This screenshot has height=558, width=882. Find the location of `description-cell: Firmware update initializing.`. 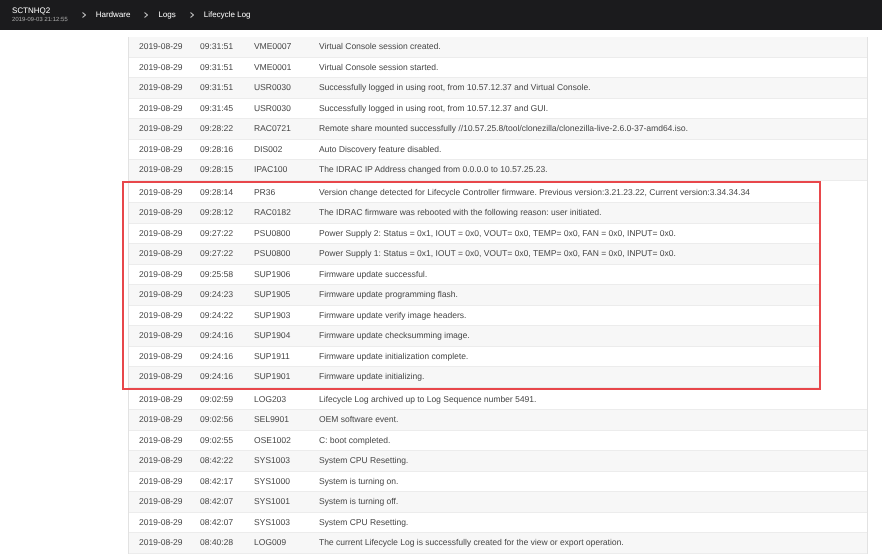

description-cell: Firmware update initializing. is located at coordinates (371, 377).